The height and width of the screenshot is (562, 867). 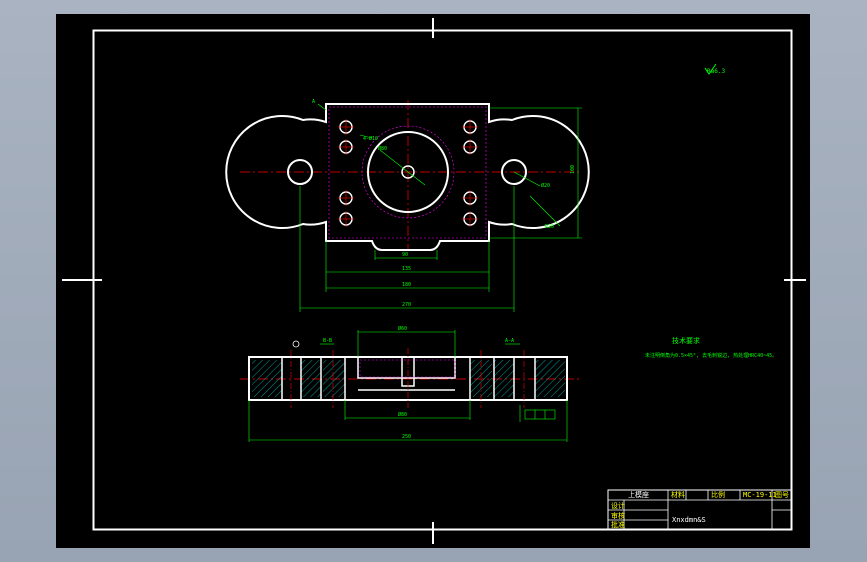 What do you see at coordinates (370, 138) in the screenshot?
I see `dim-bolt-holes: 4-Ø10` at bounding box center [370, 138].